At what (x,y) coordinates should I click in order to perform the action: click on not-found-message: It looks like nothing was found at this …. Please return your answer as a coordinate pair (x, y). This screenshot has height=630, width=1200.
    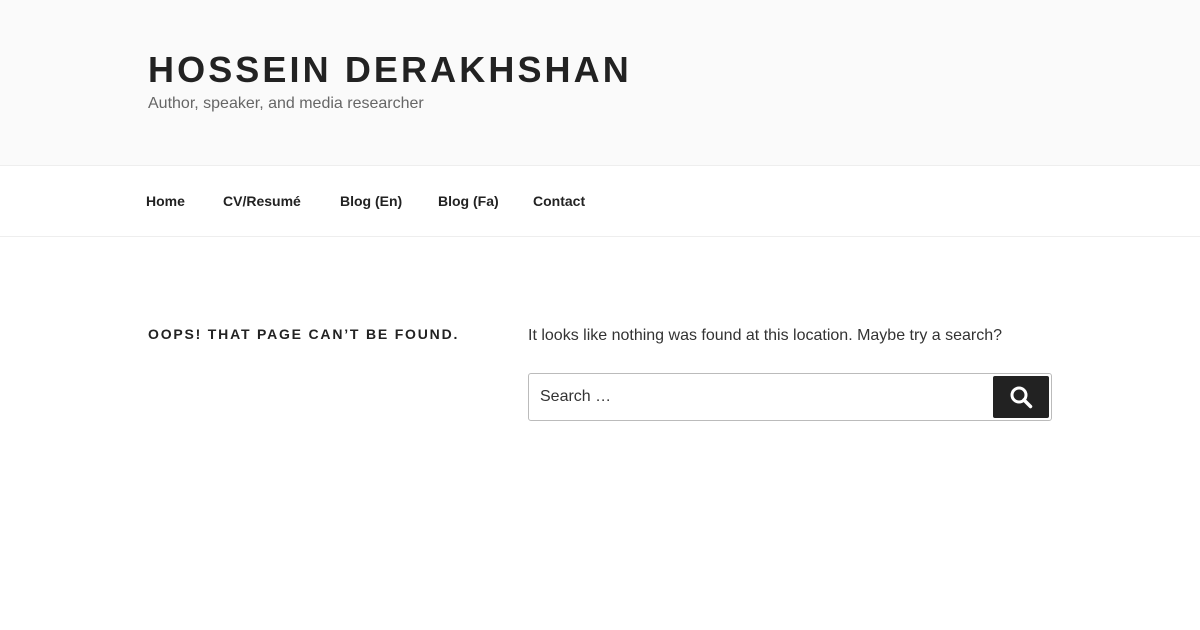
    Looking at the image, I should click on (765, 335).